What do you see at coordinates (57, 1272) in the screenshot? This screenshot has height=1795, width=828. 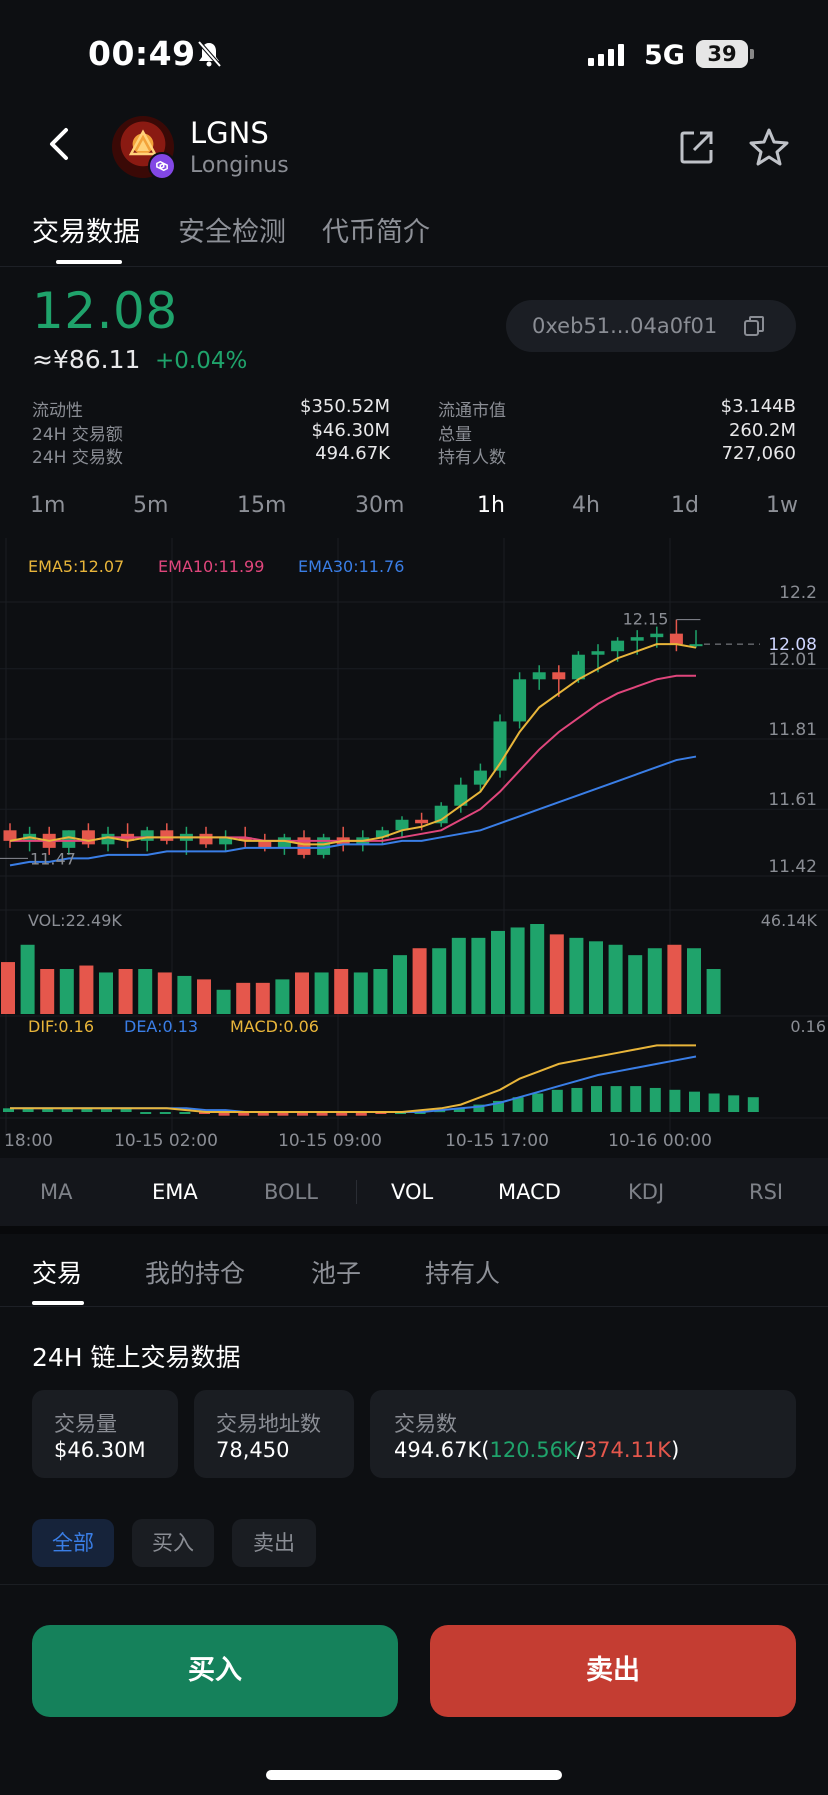 I see `tab-trades: 交易` at bounding box center [57, 1272].